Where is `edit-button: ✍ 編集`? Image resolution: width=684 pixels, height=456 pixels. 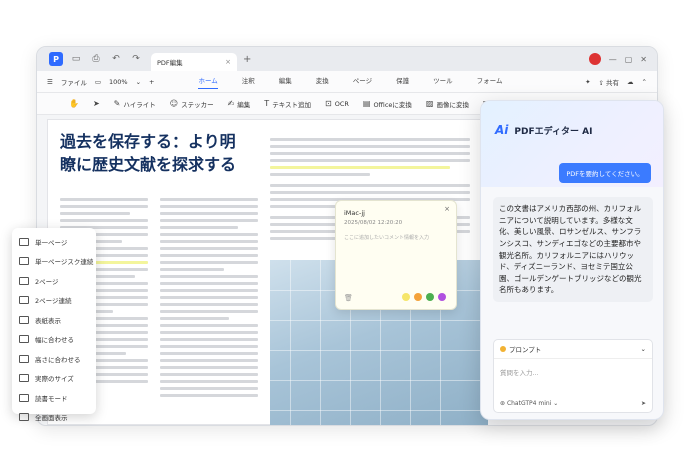 edit-button: ✍ 編集 is located at coordinates (239, 104).